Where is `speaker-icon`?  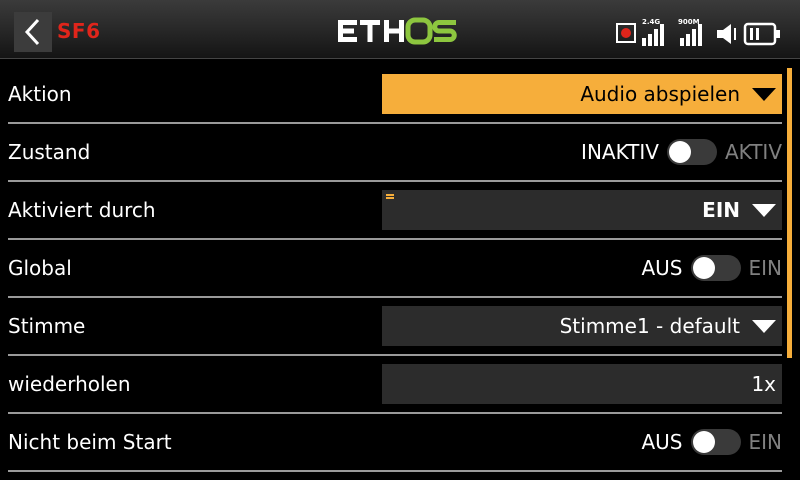
speaker-icon is located at coordinates (726, 34).